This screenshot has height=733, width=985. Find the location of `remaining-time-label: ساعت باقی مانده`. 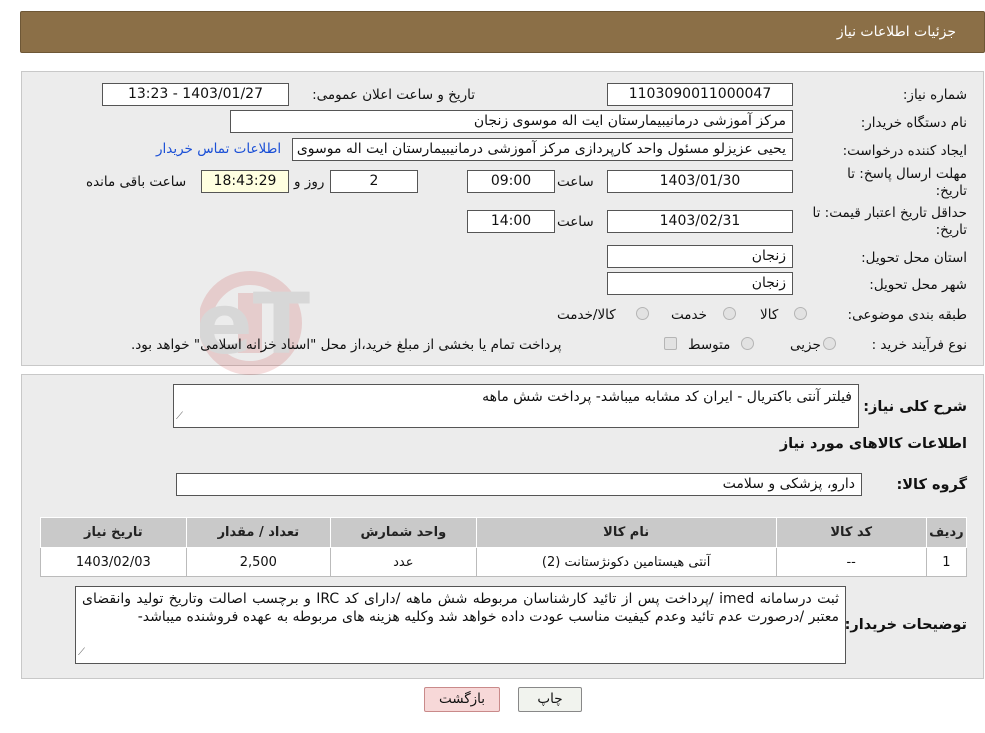

remaining-time-label: ساعت باقی مانده is located at coordinates (136, 182).